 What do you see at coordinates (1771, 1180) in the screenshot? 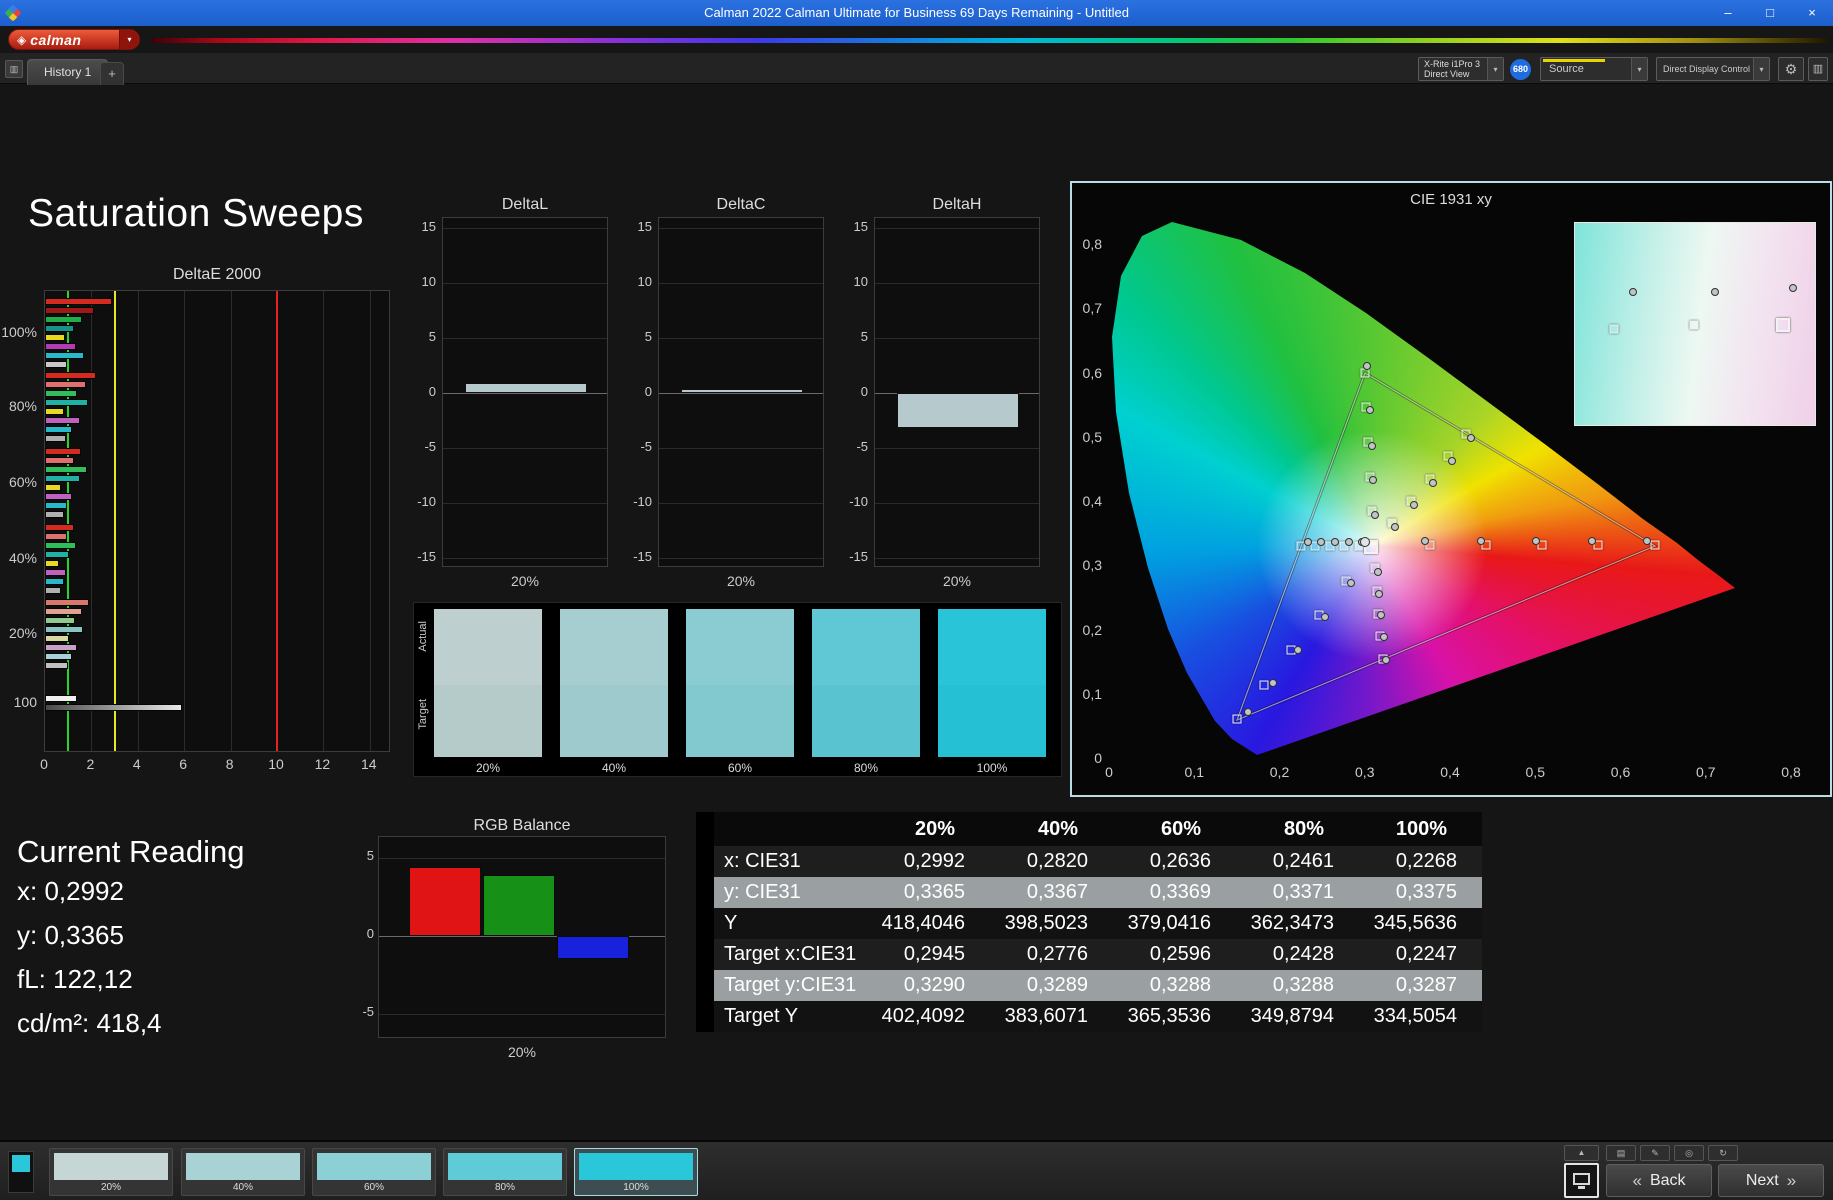
I see `next-button: Next »` at bounding box center [1771, 1180].